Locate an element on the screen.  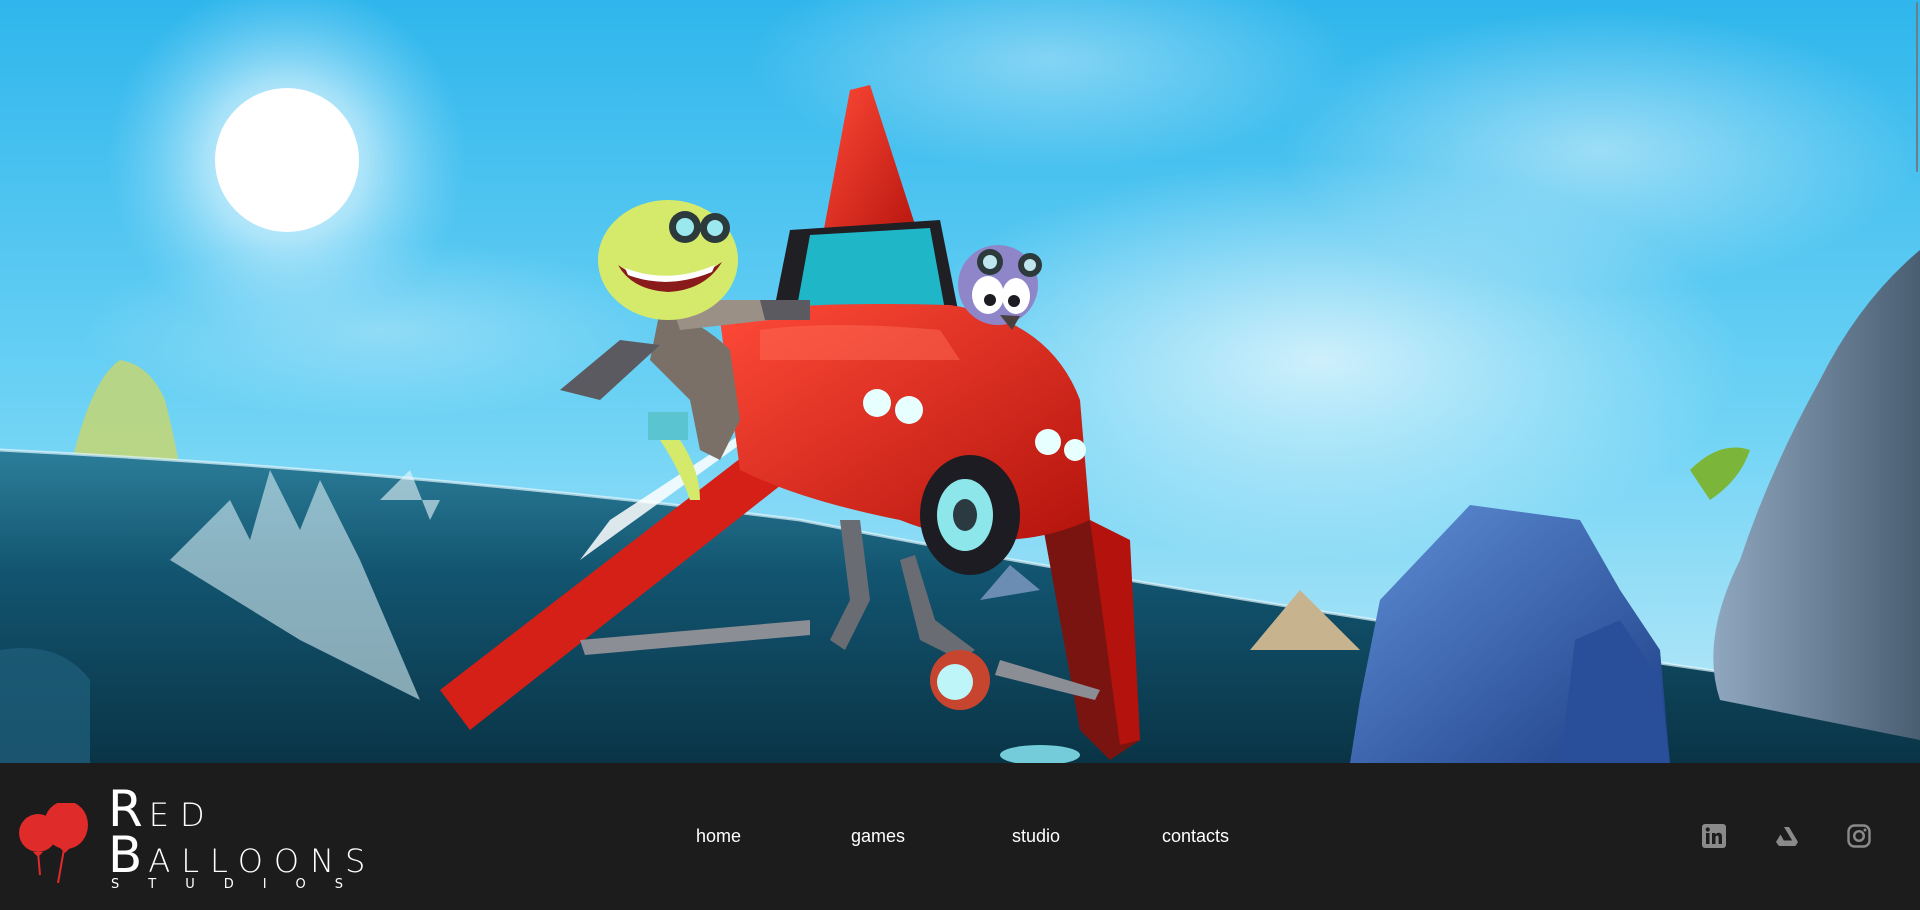
main-navigation: home games studio contacts is located at coordinates (960, 838).